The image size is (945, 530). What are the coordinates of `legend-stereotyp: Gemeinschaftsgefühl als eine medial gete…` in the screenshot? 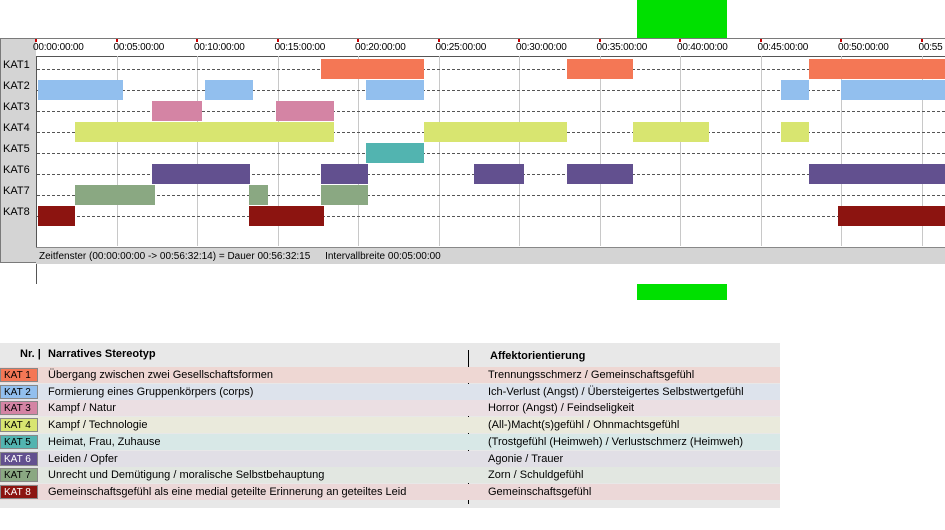 It's located at (227, 491).